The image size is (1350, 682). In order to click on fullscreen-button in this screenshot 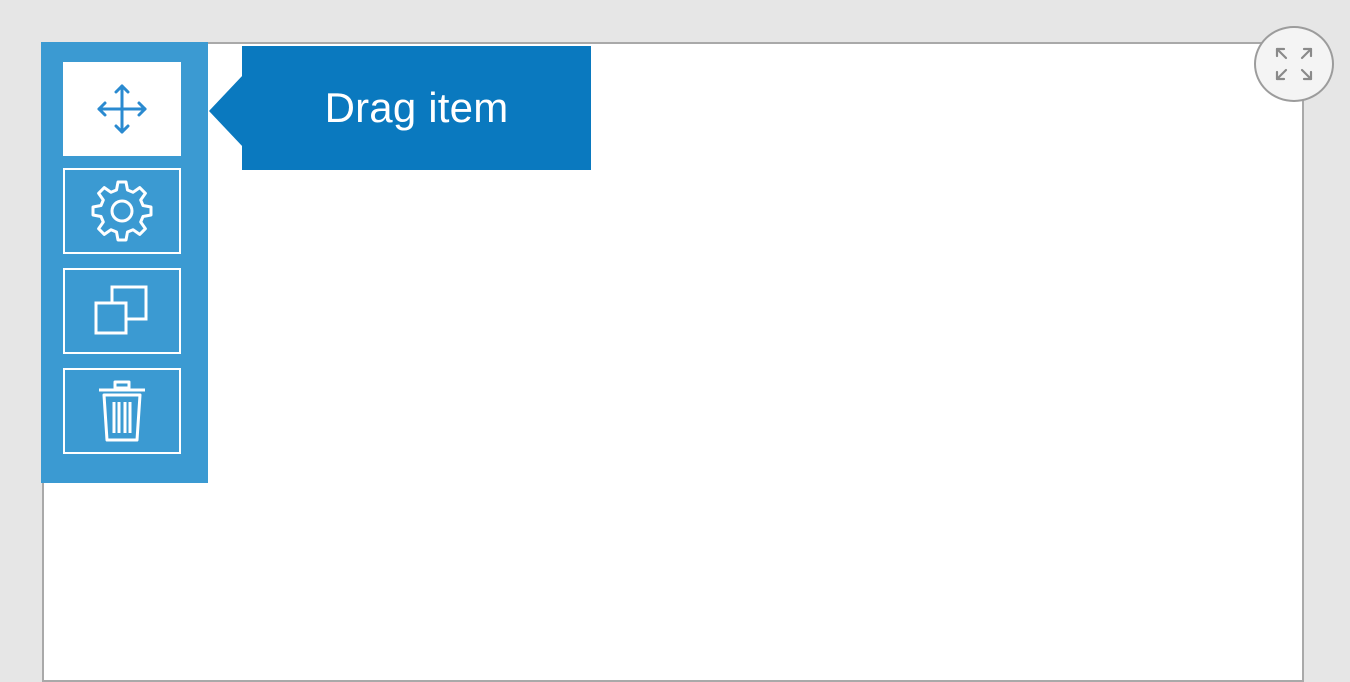, I will do `click(1294, 64)`.